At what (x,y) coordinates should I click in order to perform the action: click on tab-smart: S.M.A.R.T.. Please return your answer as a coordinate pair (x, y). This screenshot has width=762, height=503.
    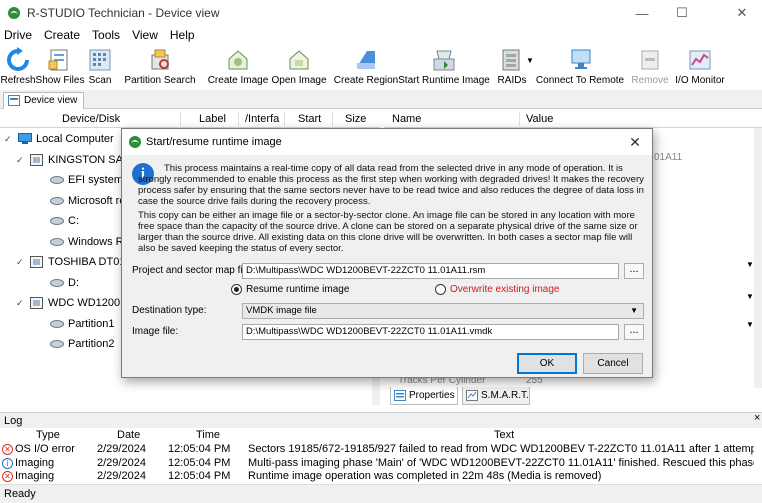
    Looking at the image, I should click on (496, 396).